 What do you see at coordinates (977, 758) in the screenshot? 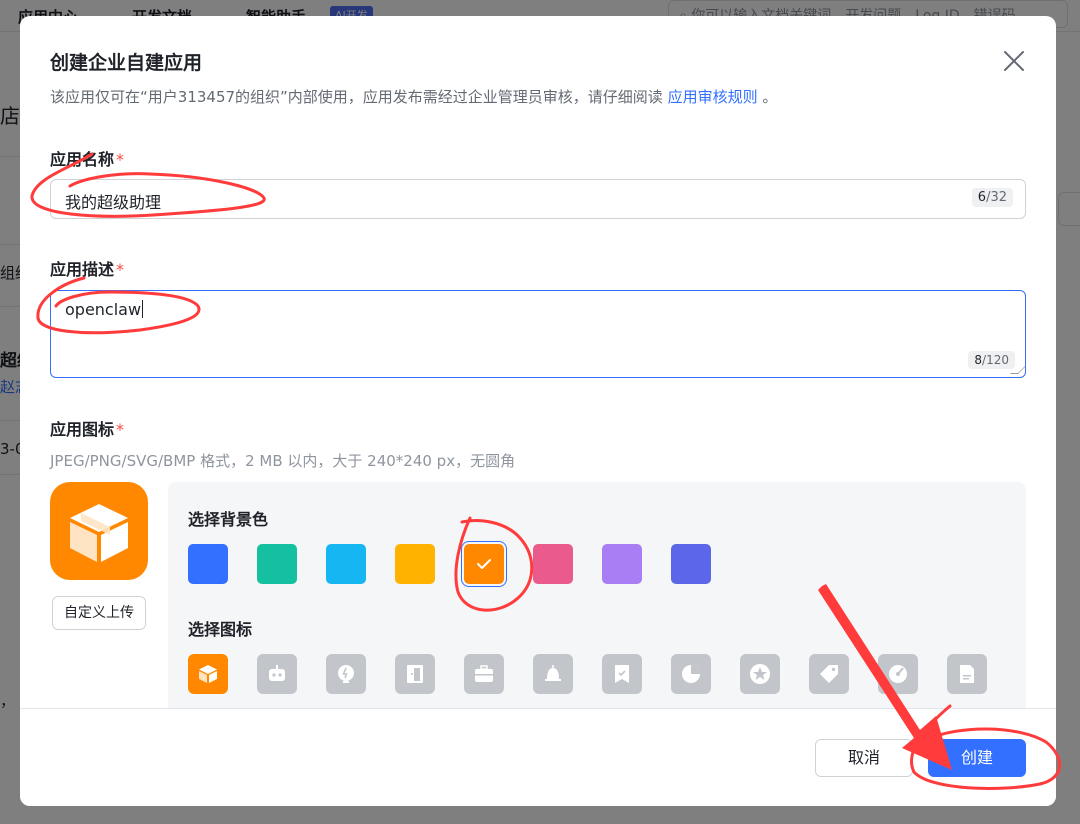
I see `create-button: 创建` at bounding box center [977, 758].